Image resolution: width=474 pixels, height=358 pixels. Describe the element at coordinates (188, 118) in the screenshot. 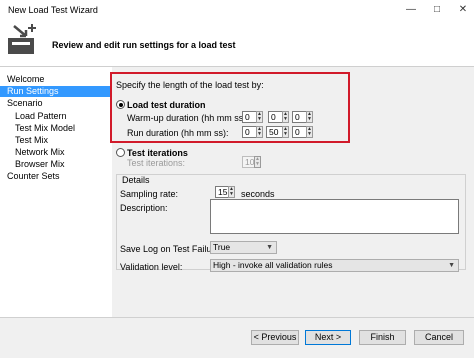

I see `warmup-label: Warm-up duration (hh mm ss):` at that location.